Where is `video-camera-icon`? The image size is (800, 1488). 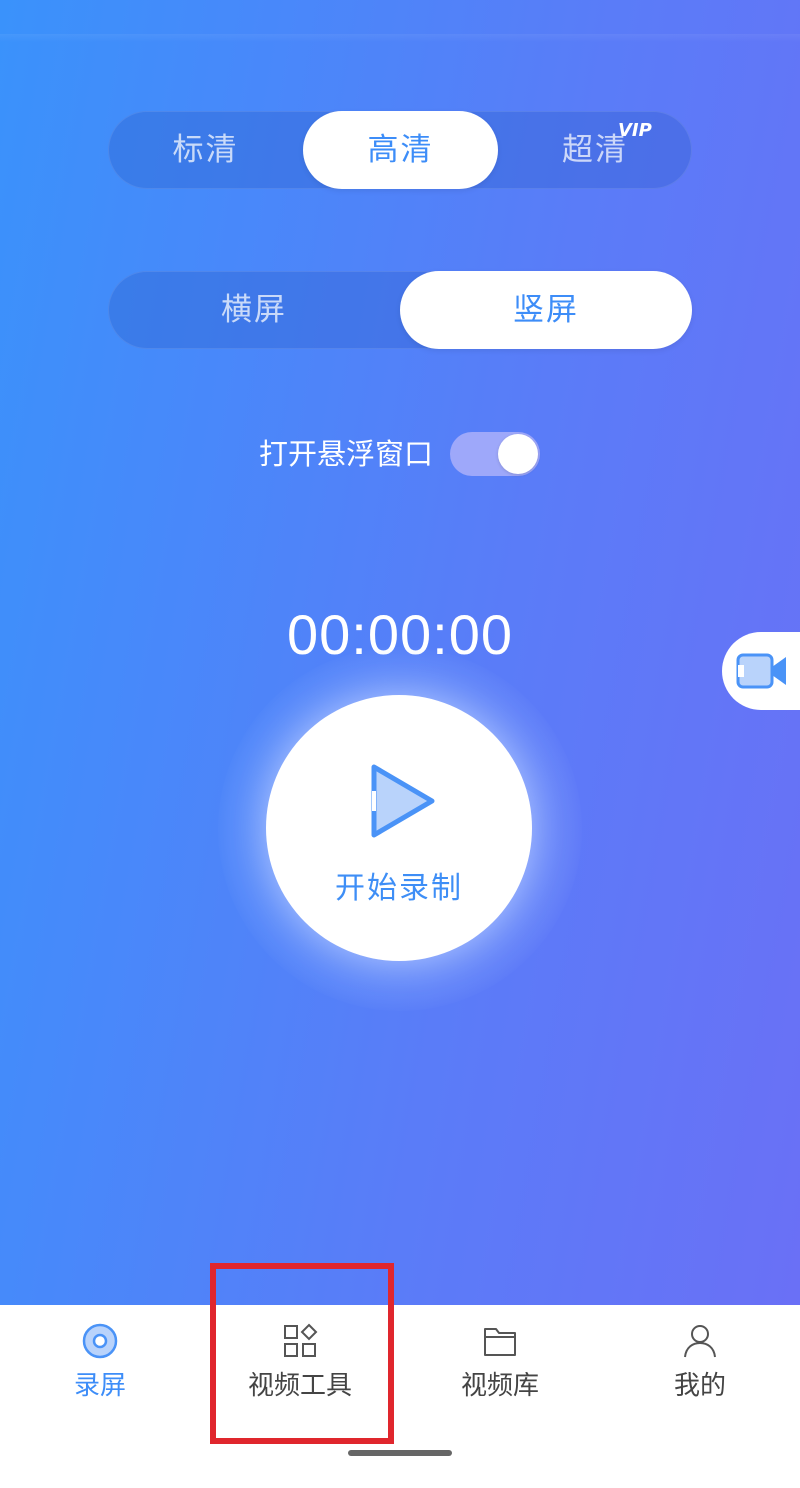 video-camera-icon is located at coordinates (761, 671).